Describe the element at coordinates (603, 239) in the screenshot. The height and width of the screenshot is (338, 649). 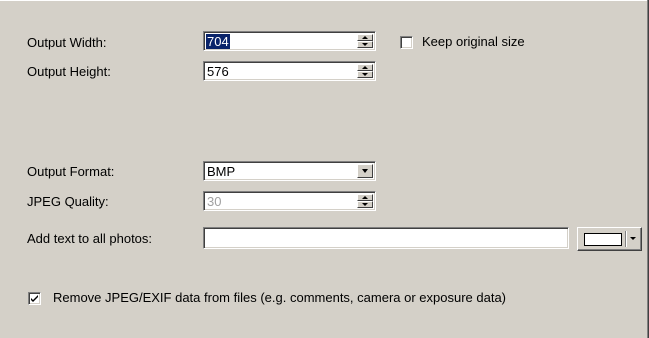
I see `text-color-swatch` at that location.